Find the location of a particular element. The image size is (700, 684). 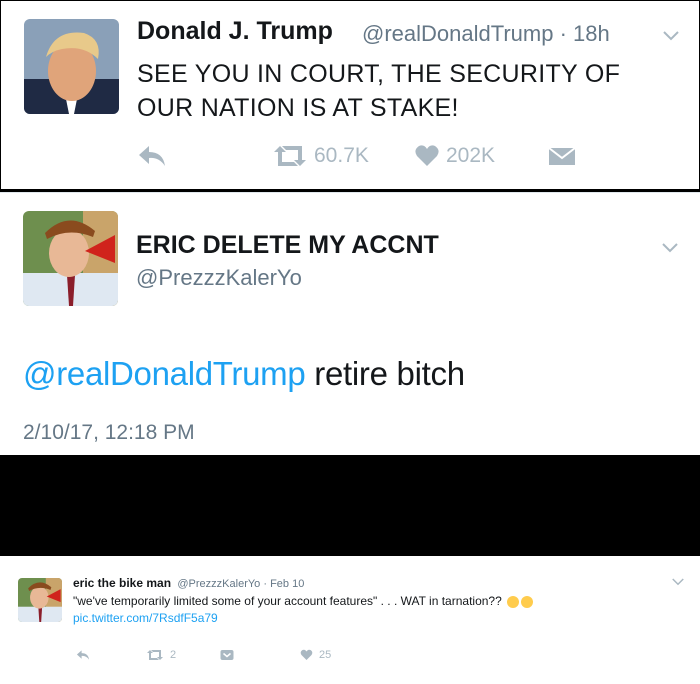

author-name: eric the bike man is located at coordinates (122, 583).